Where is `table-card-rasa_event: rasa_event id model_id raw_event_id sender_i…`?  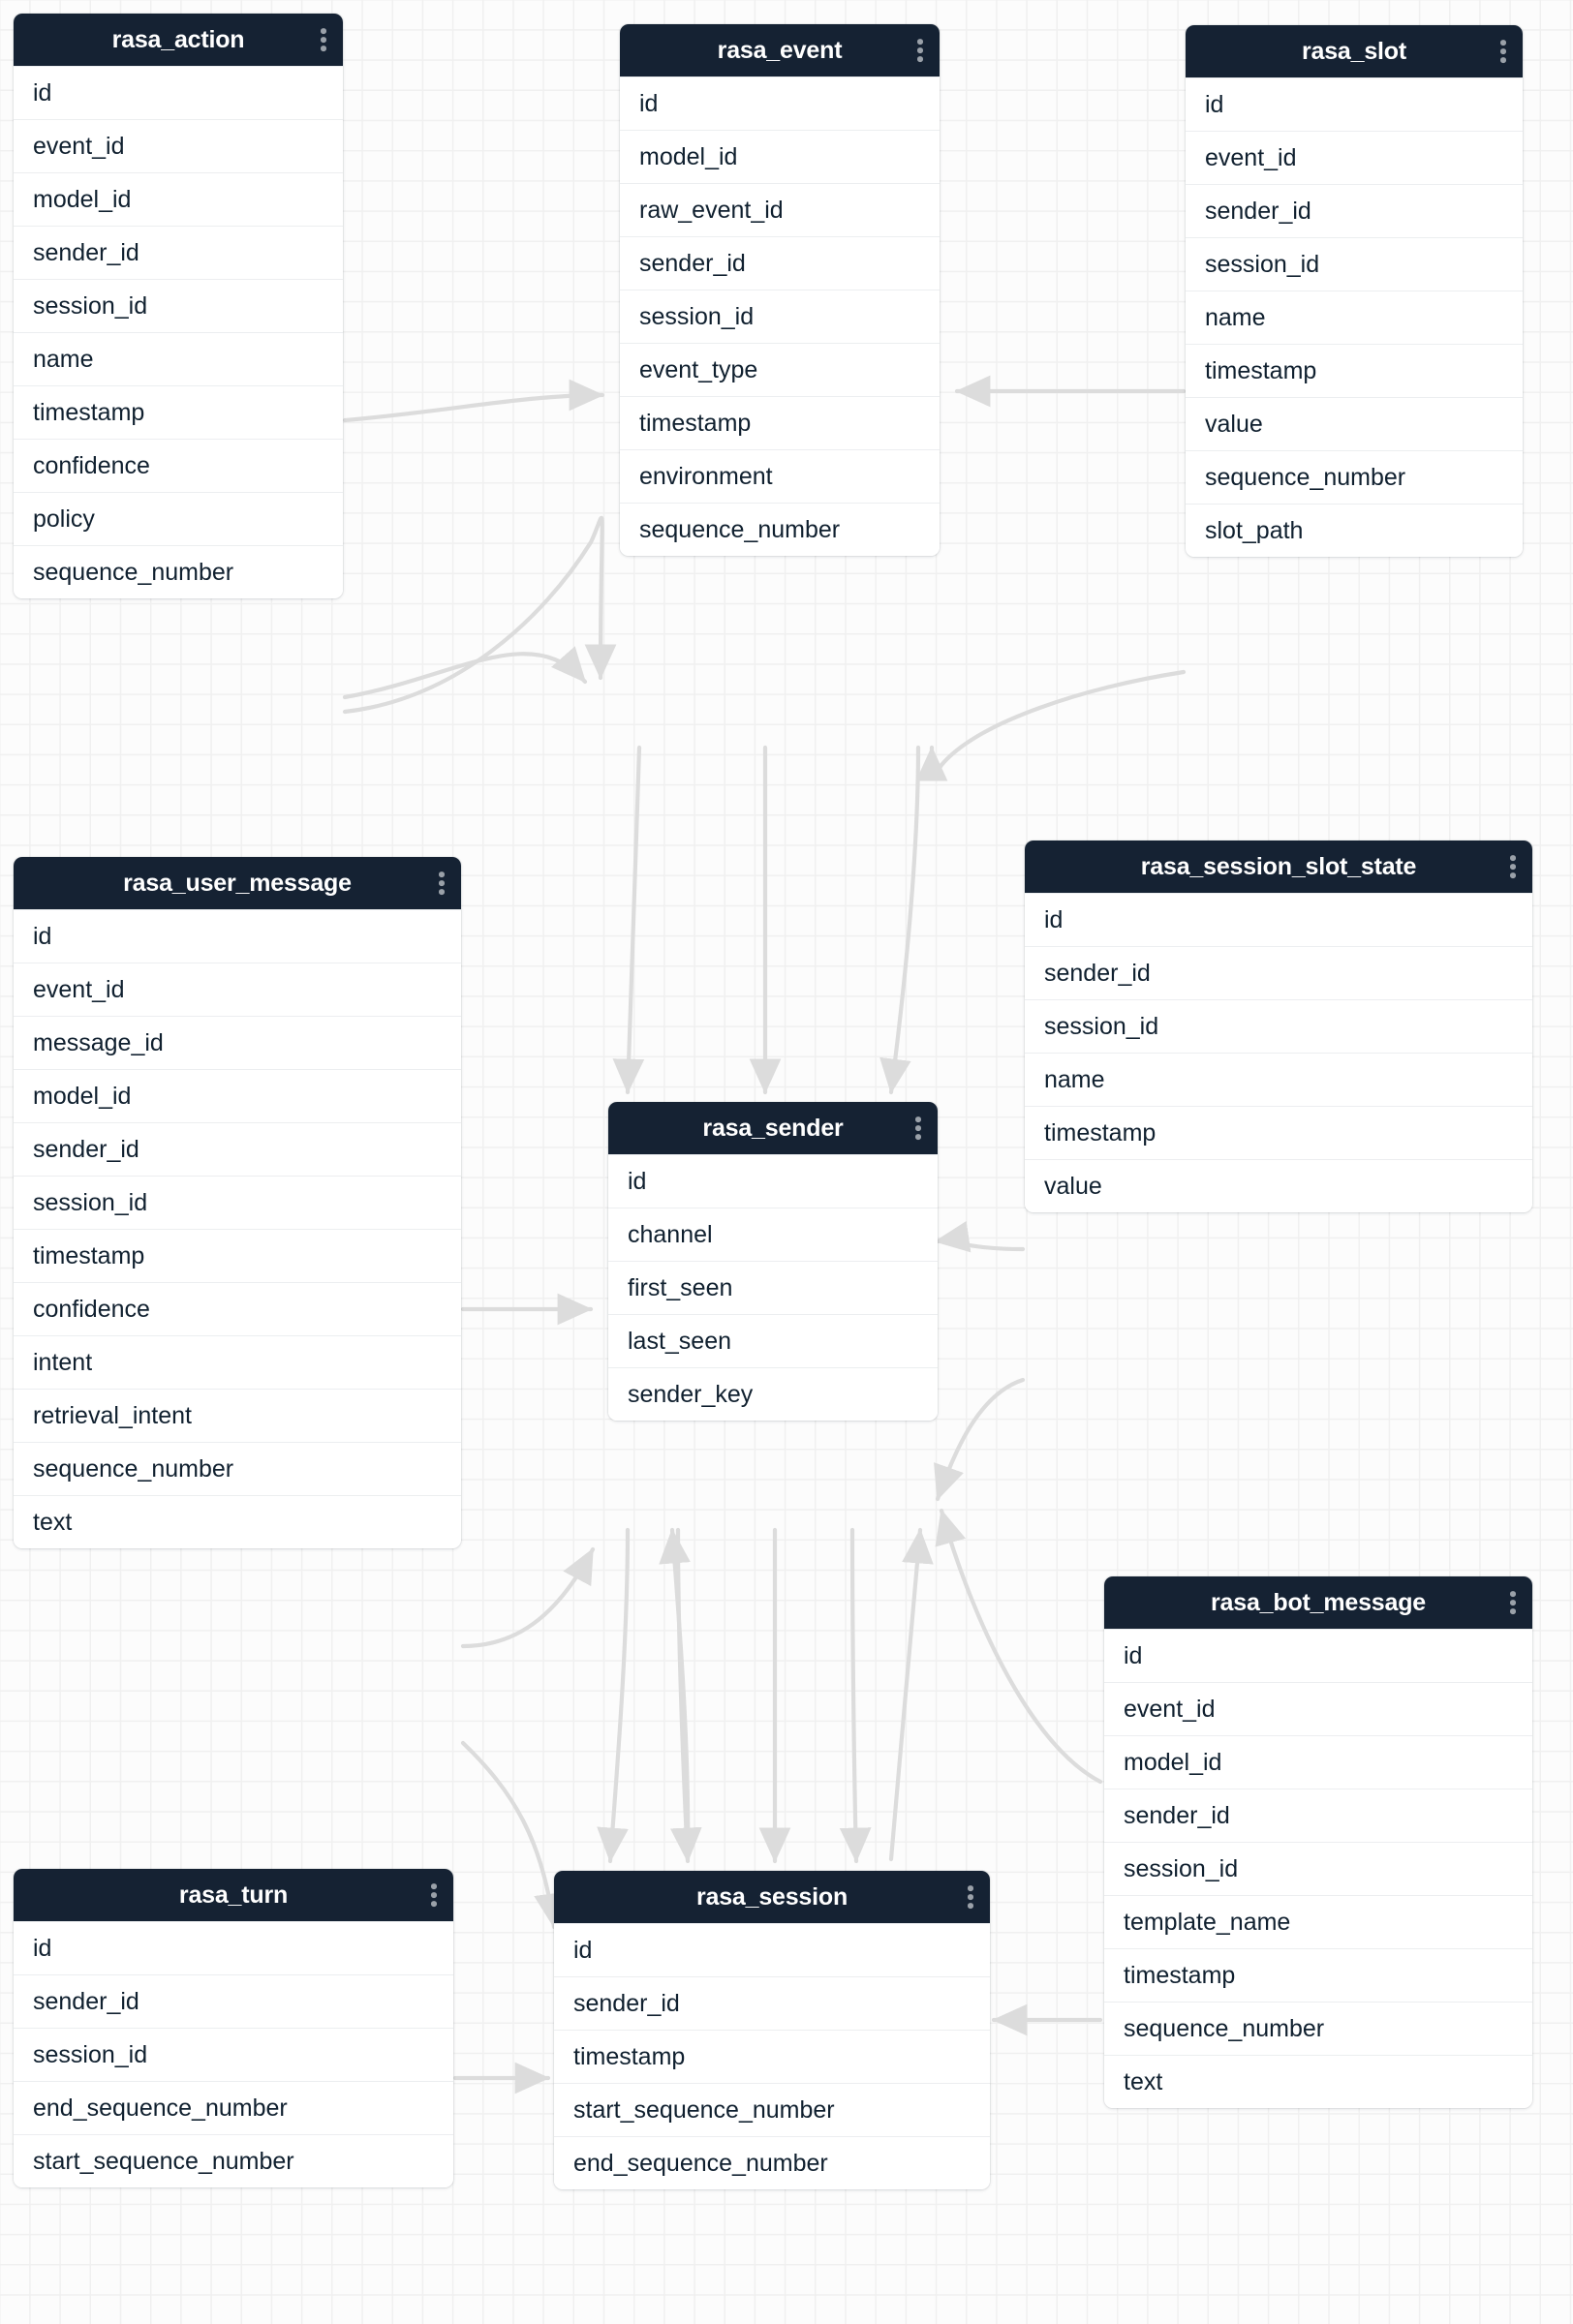 table-card-rasa_event: rasa_event id model_id raw_event_id sender_i… is located at coordinates (780, 290).